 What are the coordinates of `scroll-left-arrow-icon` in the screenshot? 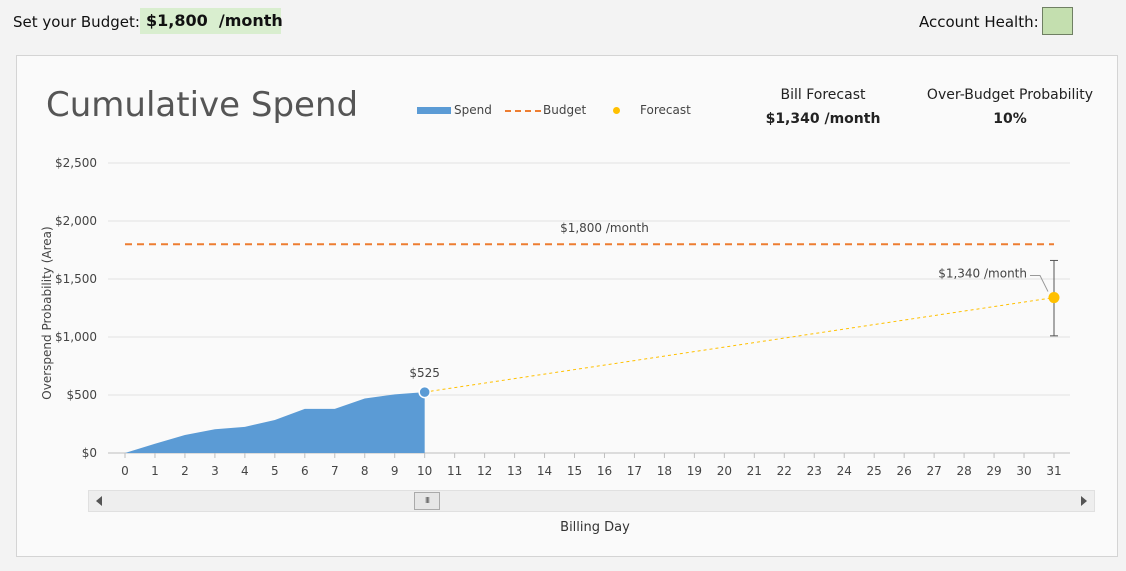 It's located at (99, 501).